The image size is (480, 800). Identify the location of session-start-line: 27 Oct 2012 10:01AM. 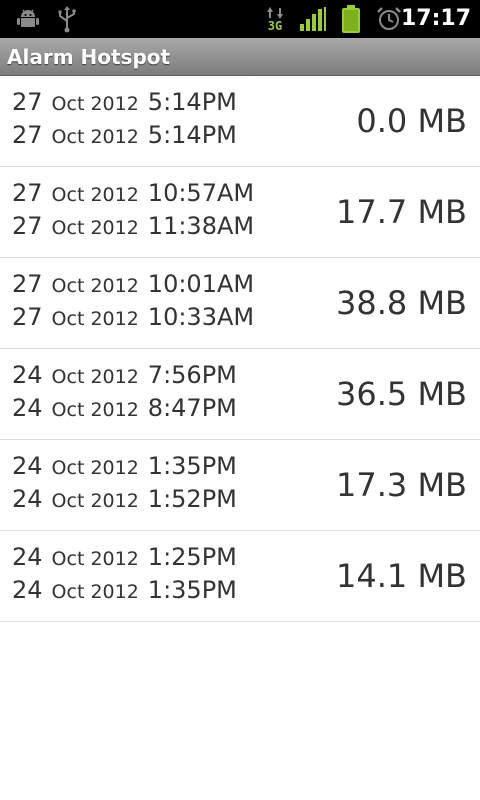
(133, 287).